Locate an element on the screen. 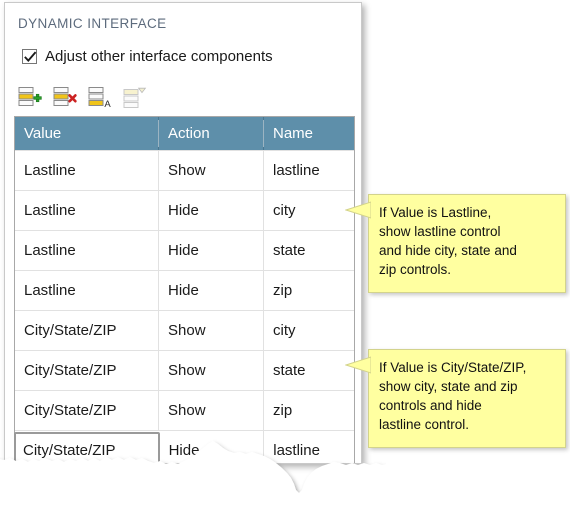  adjust-components-label: Adjust other interface components is located at coordinates (159, 56).